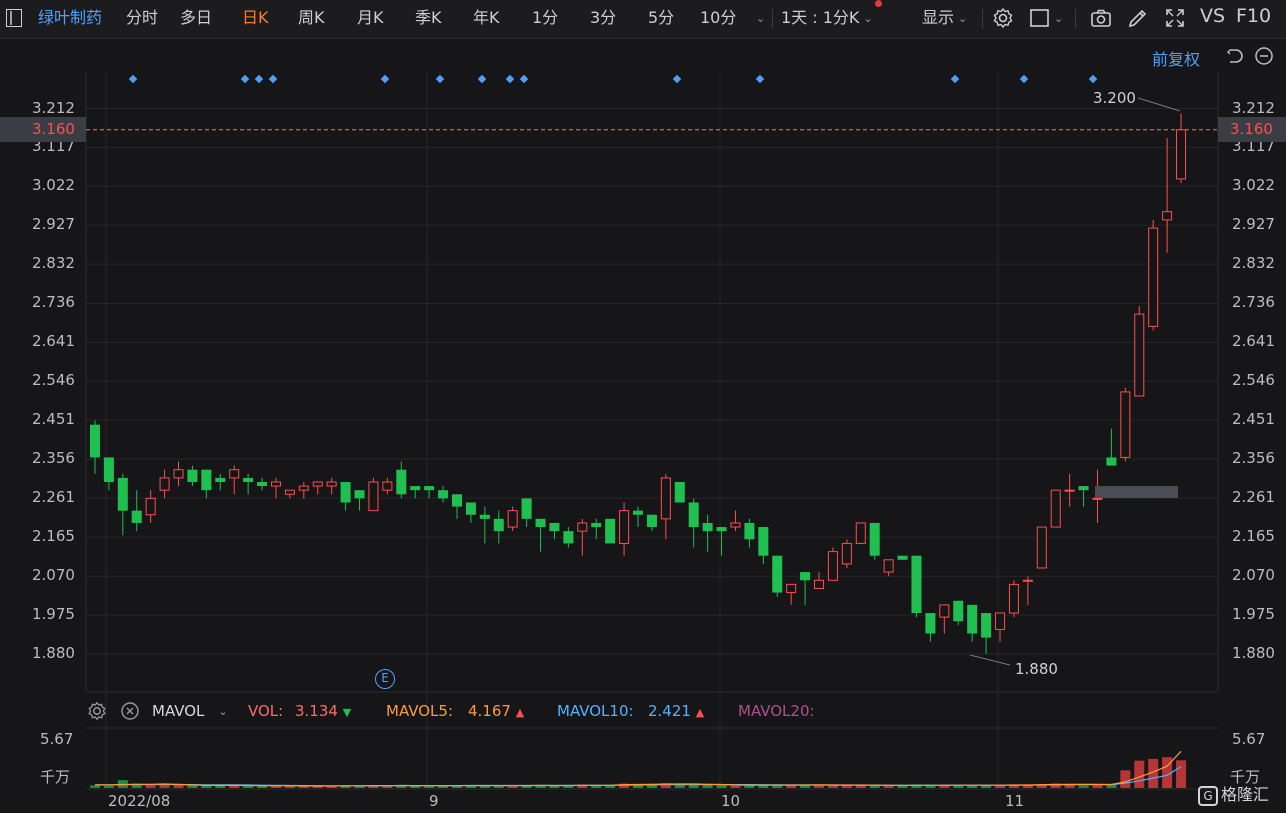  Describe the element at coordinates (1058, 18) in the screenshot. I see `layout-chevron-icon: ⌄` at that location.